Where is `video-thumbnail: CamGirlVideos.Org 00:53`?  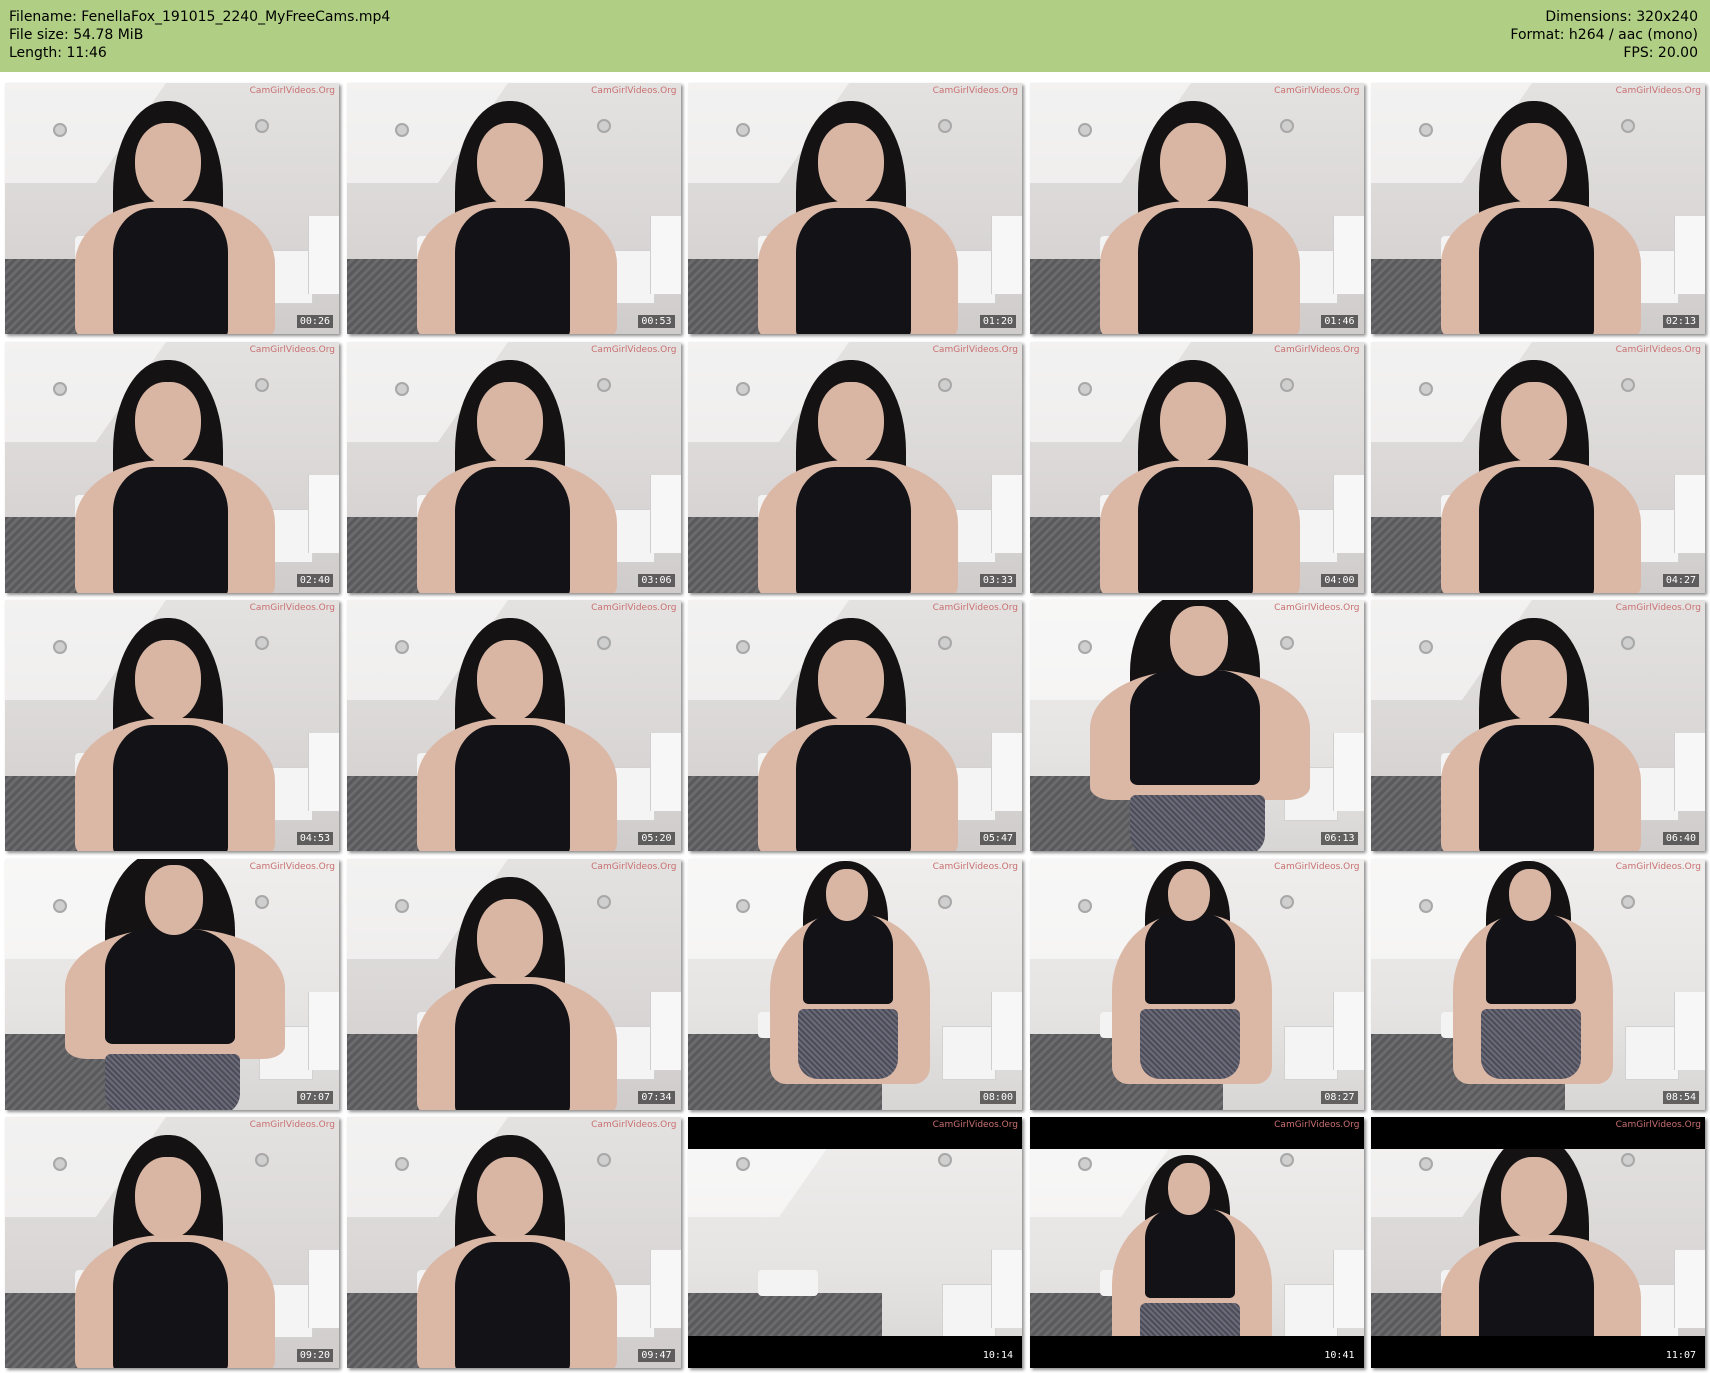 video-thumbnail: CamGirlVideos.Org 00:53 is located at coordinates (513, 208).